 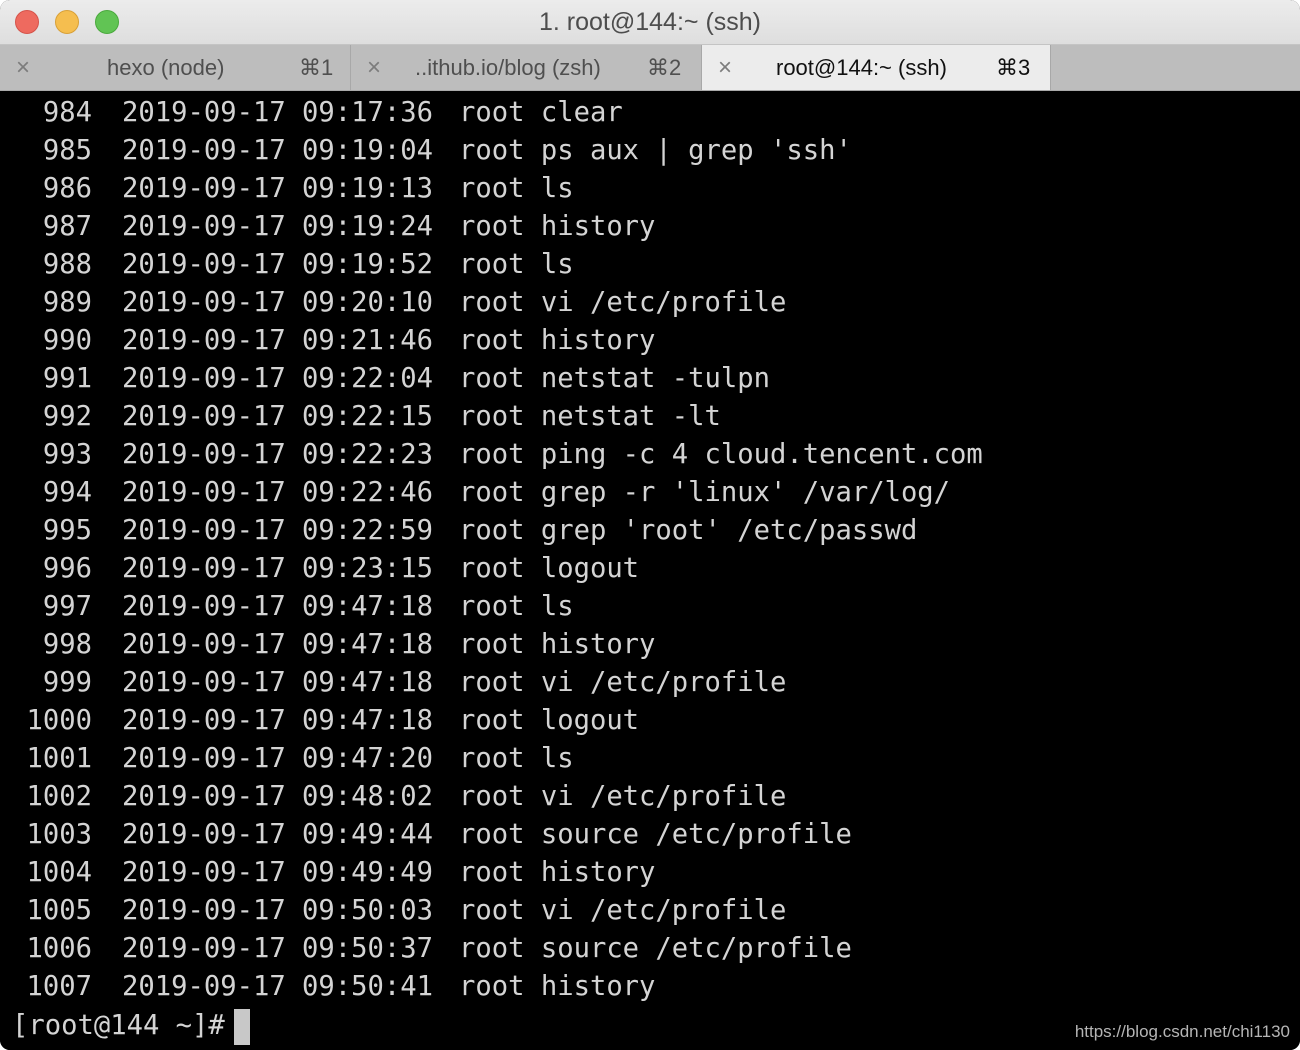 What do you see at coordinates (277, 340) in the screenshot?
I see `history-timestamp: 2019-09-17 09:21:46` at bounding box center [277, 340].